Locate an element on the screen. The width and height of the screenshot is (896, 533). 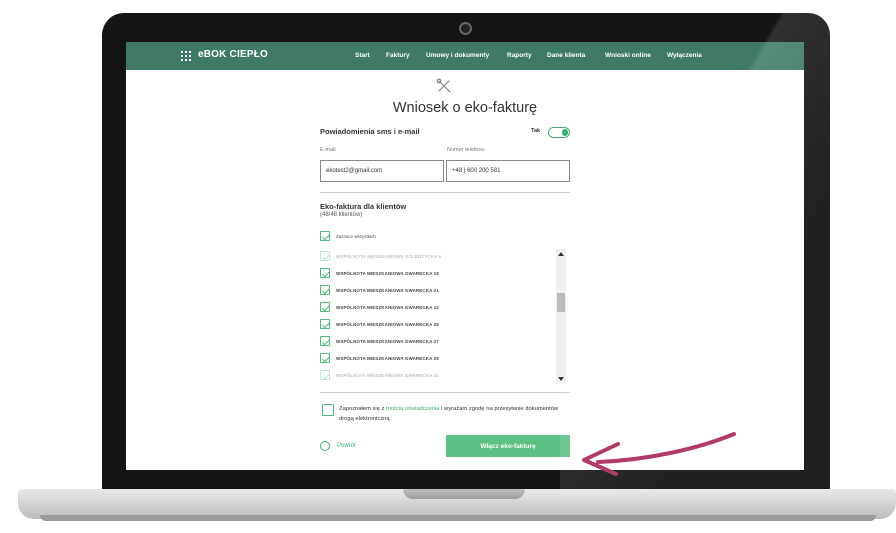
client-name: WSPÓLNOTA MIESZKANIOWA GOLĘDZYCKA 9 is located at coordinates (389, 256).